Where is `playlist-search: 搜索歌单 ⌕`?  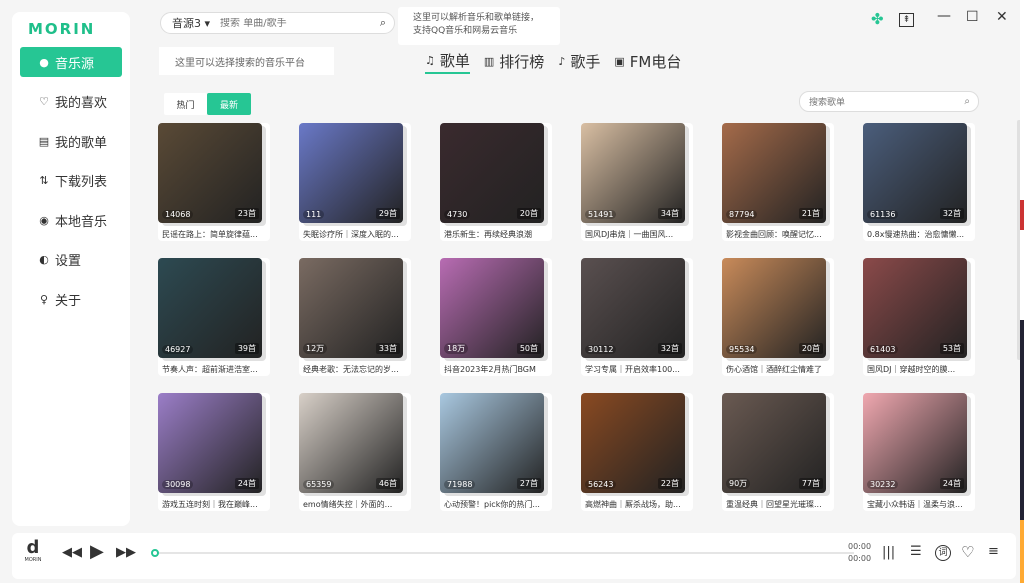
playlist-search: 搜索歌单 ⌕ is located at coordinates (889, 101).